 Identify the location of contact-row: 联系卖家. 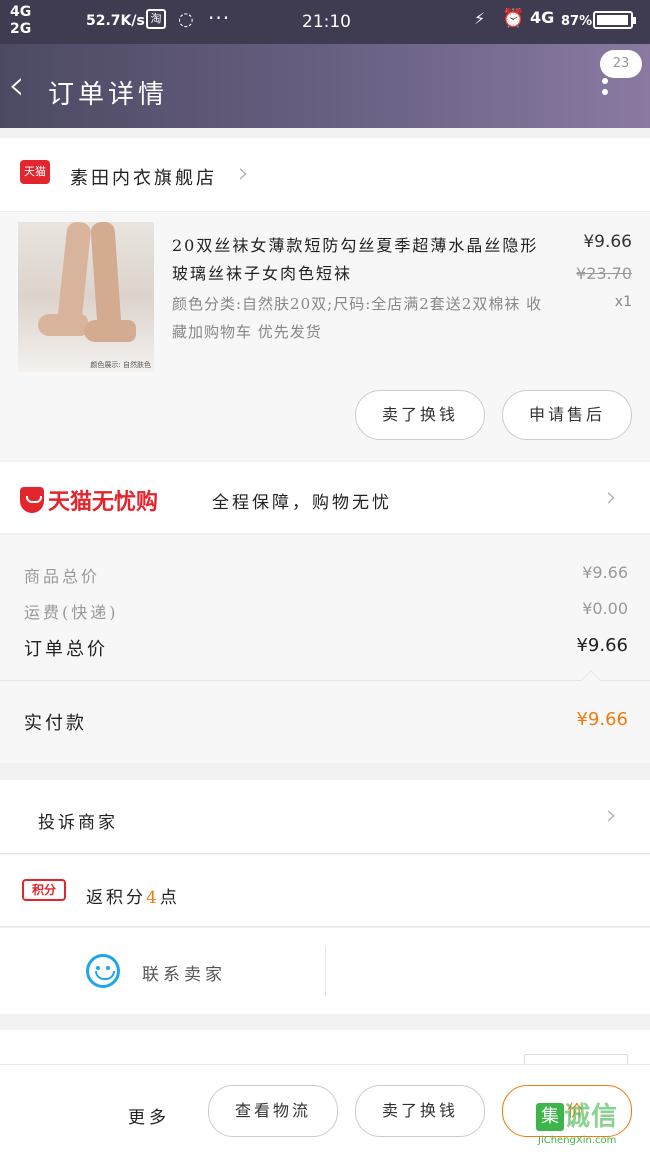
(325, 971).